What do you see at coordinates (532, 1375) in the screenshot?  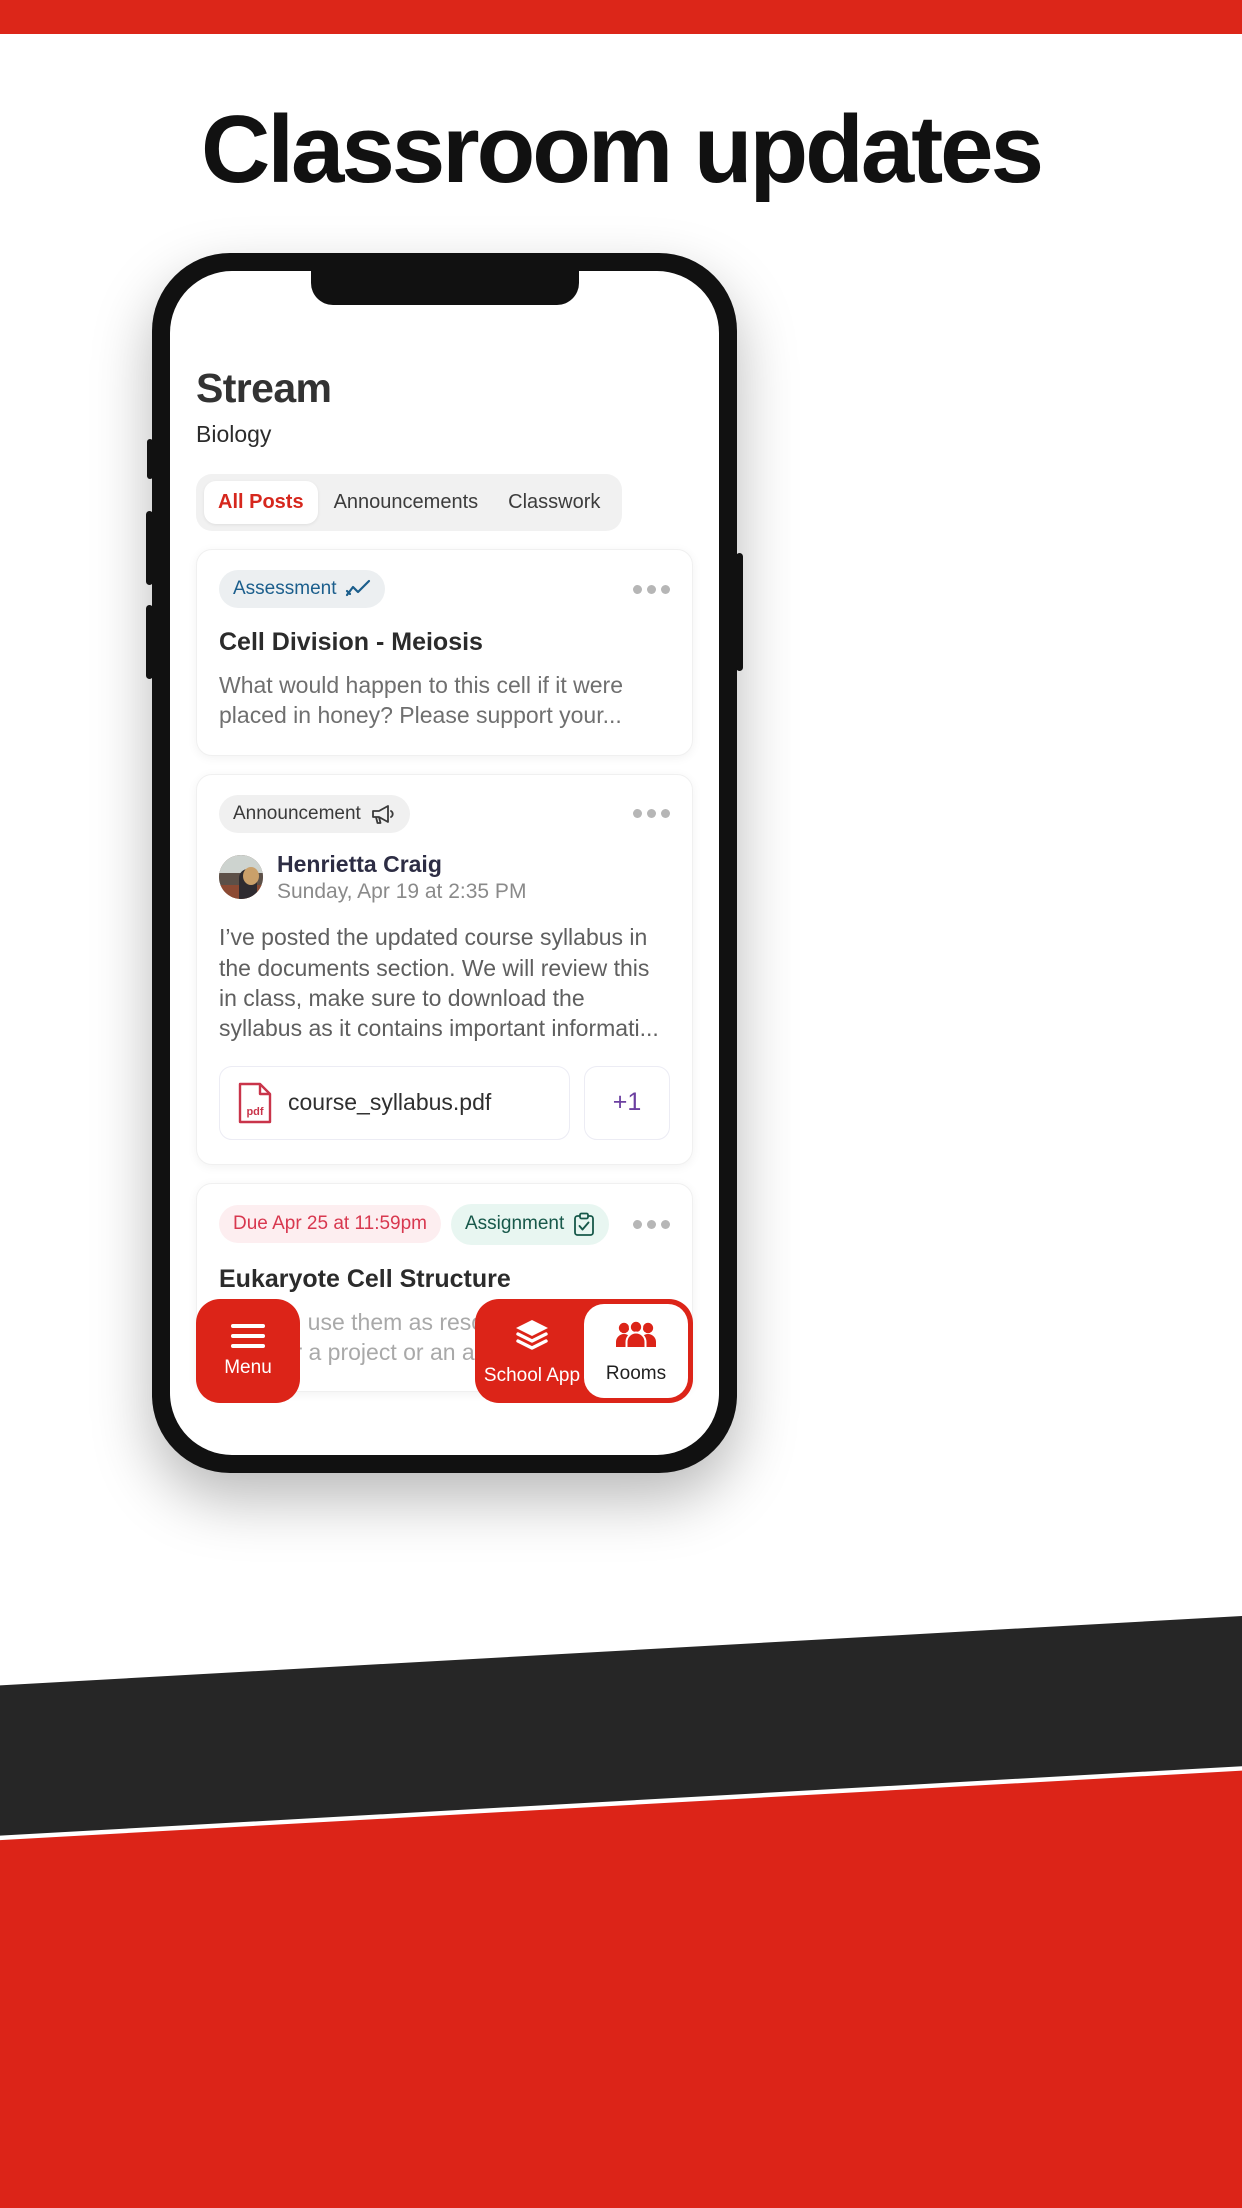 I see `nav-school-app-label: School App` at bounding box center [532, 1375].